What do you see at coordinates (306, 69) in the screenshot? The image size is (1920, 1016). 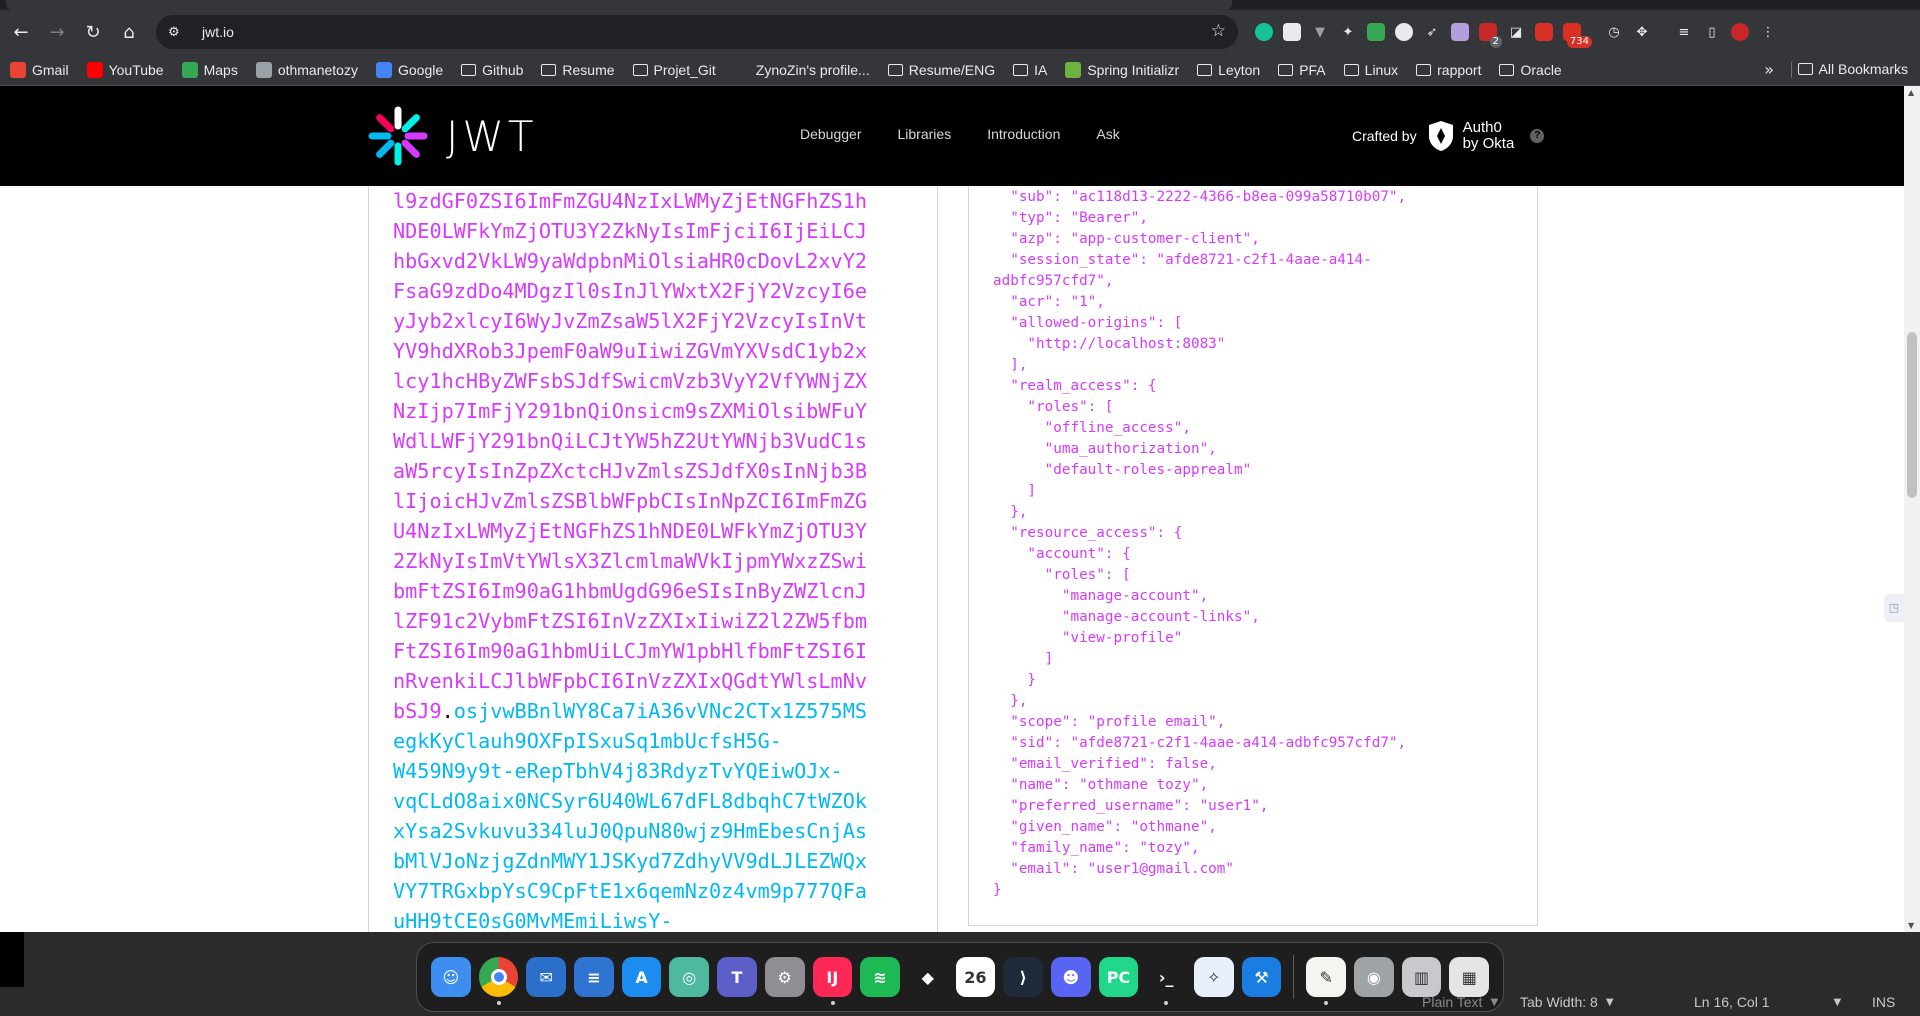 I see `bookmark-item: othmanetozy` at bounding box center [306, 69].